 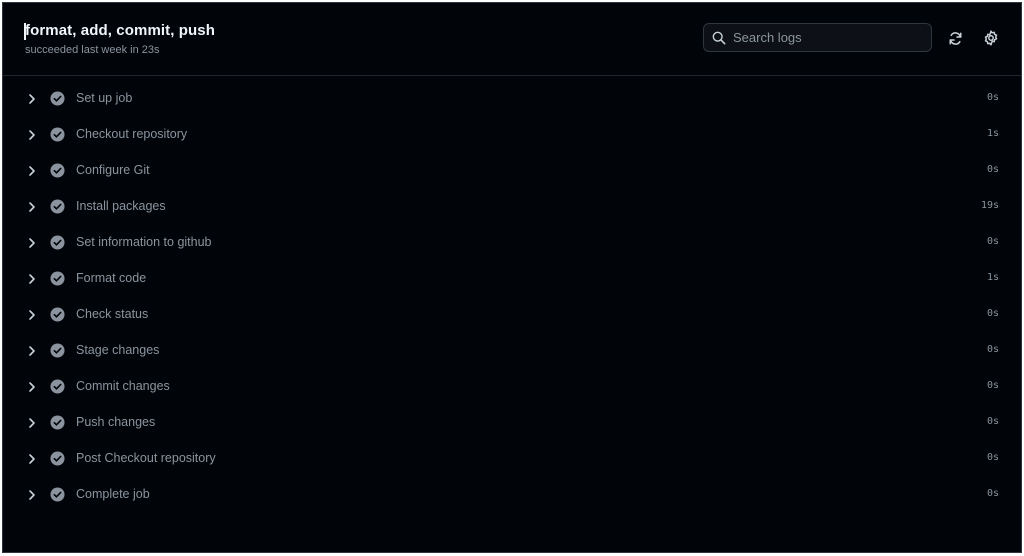 What do you see at coordinates (512, 315) in the screenshot?
I see `job-step-row: Check status 0s` at bounding box center [512, 315].